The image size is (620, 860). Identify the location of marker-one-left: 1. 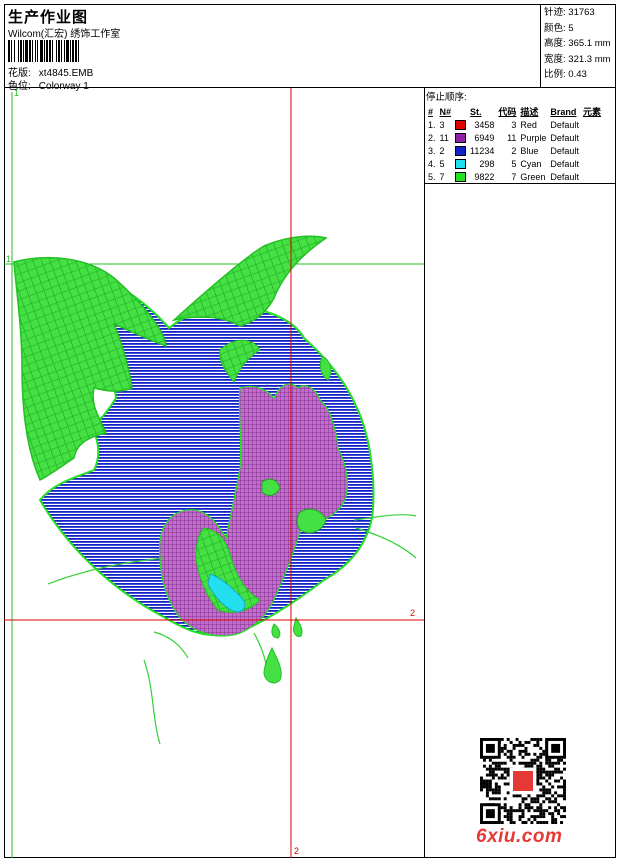
(9, 259).